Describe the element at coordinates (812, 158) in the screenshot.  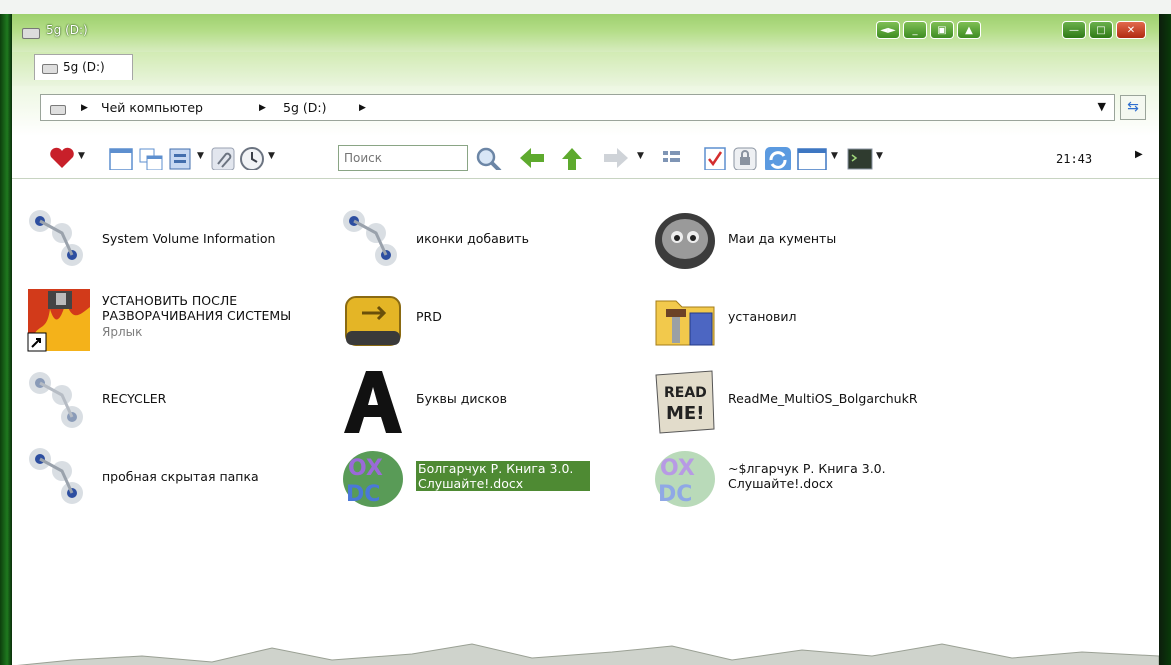
I see `window-layout-icon` at that location.